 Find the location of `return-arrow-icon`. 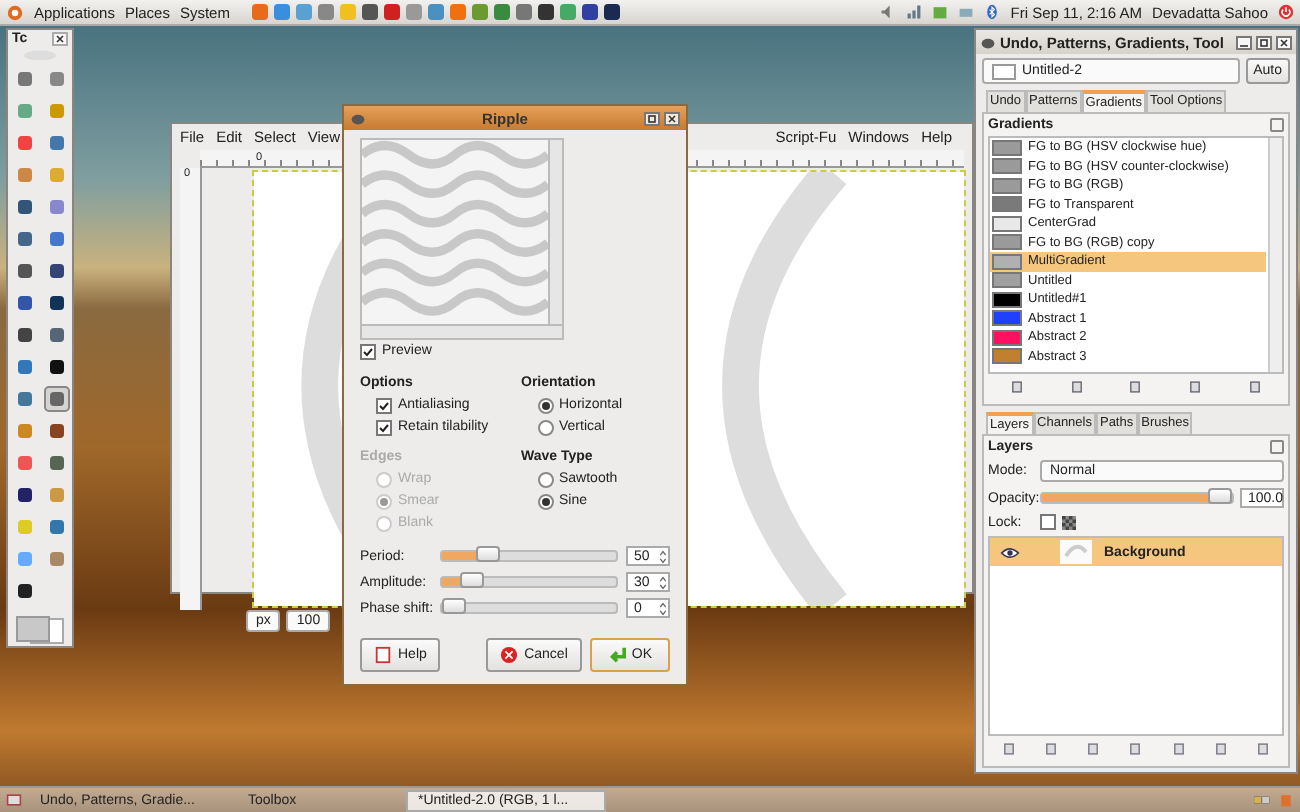

return-arrow-icon is located at coordinates (616, 655).